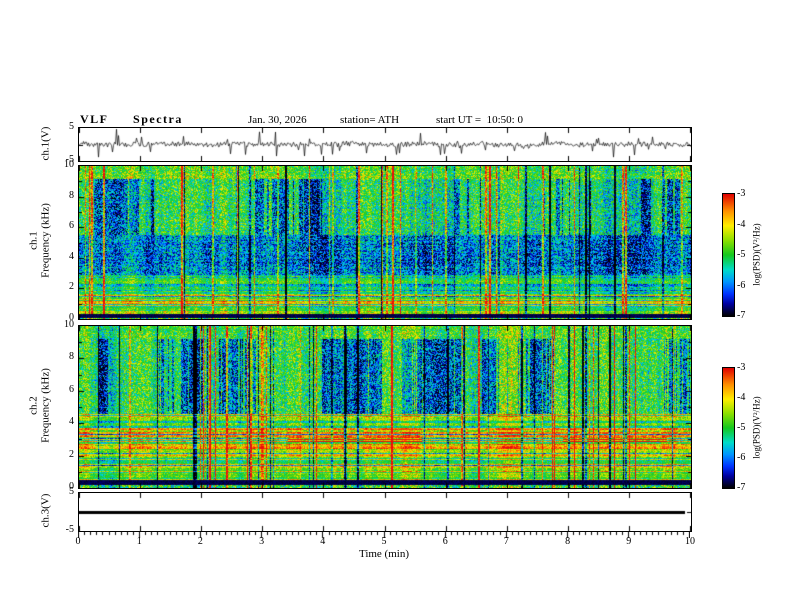 Image resolution: width=792 pixels, height=612 pixels. Describe the element at coordinates (445, 541) in the screenshot. I see `x-tick-label: 6` at that location.